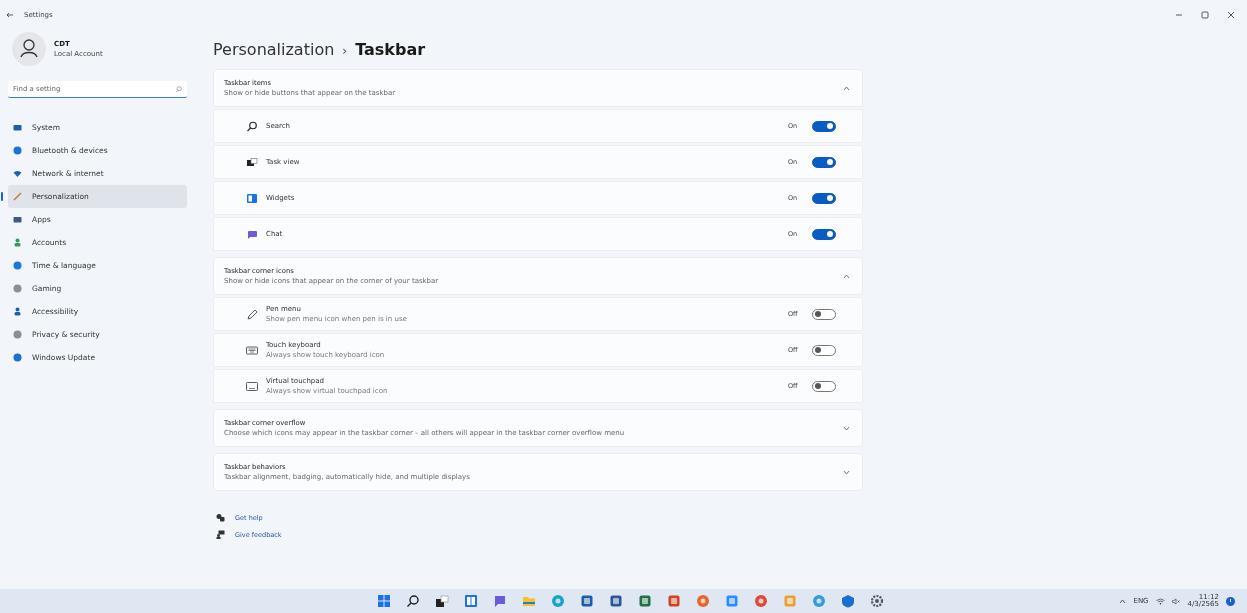  Describe the element at coordinates (384, 601) in the screenshot. I see `windows-logo-icon` at that location.